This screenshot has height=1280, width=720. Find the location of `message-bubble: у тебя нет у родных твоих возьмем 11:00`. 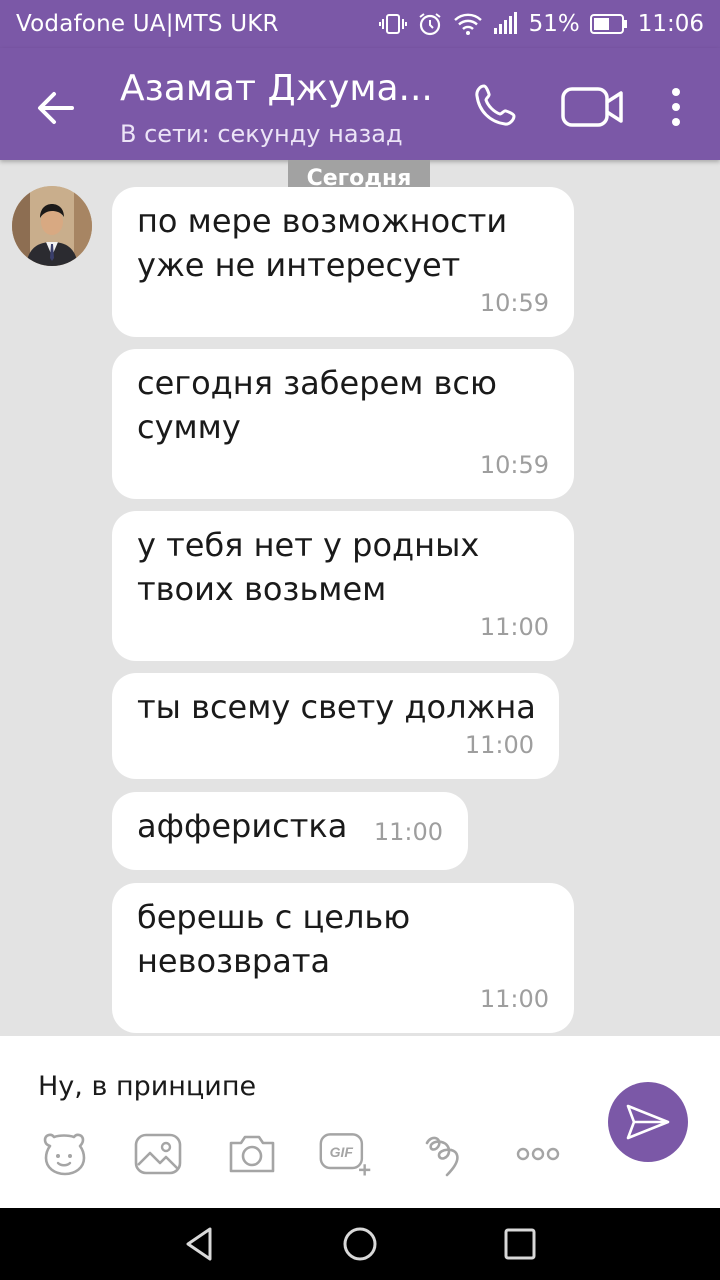

message-bubble: у тебя нет у родных твоих возьмем 11:00 is located at coordinates (343, 586).